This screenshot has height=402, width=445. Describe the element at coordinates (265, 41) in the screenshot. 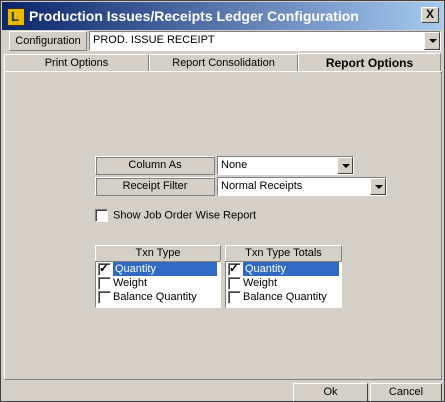

I see `configuration-dropdown: PROD. ISSUE RECEIPT` at that location.